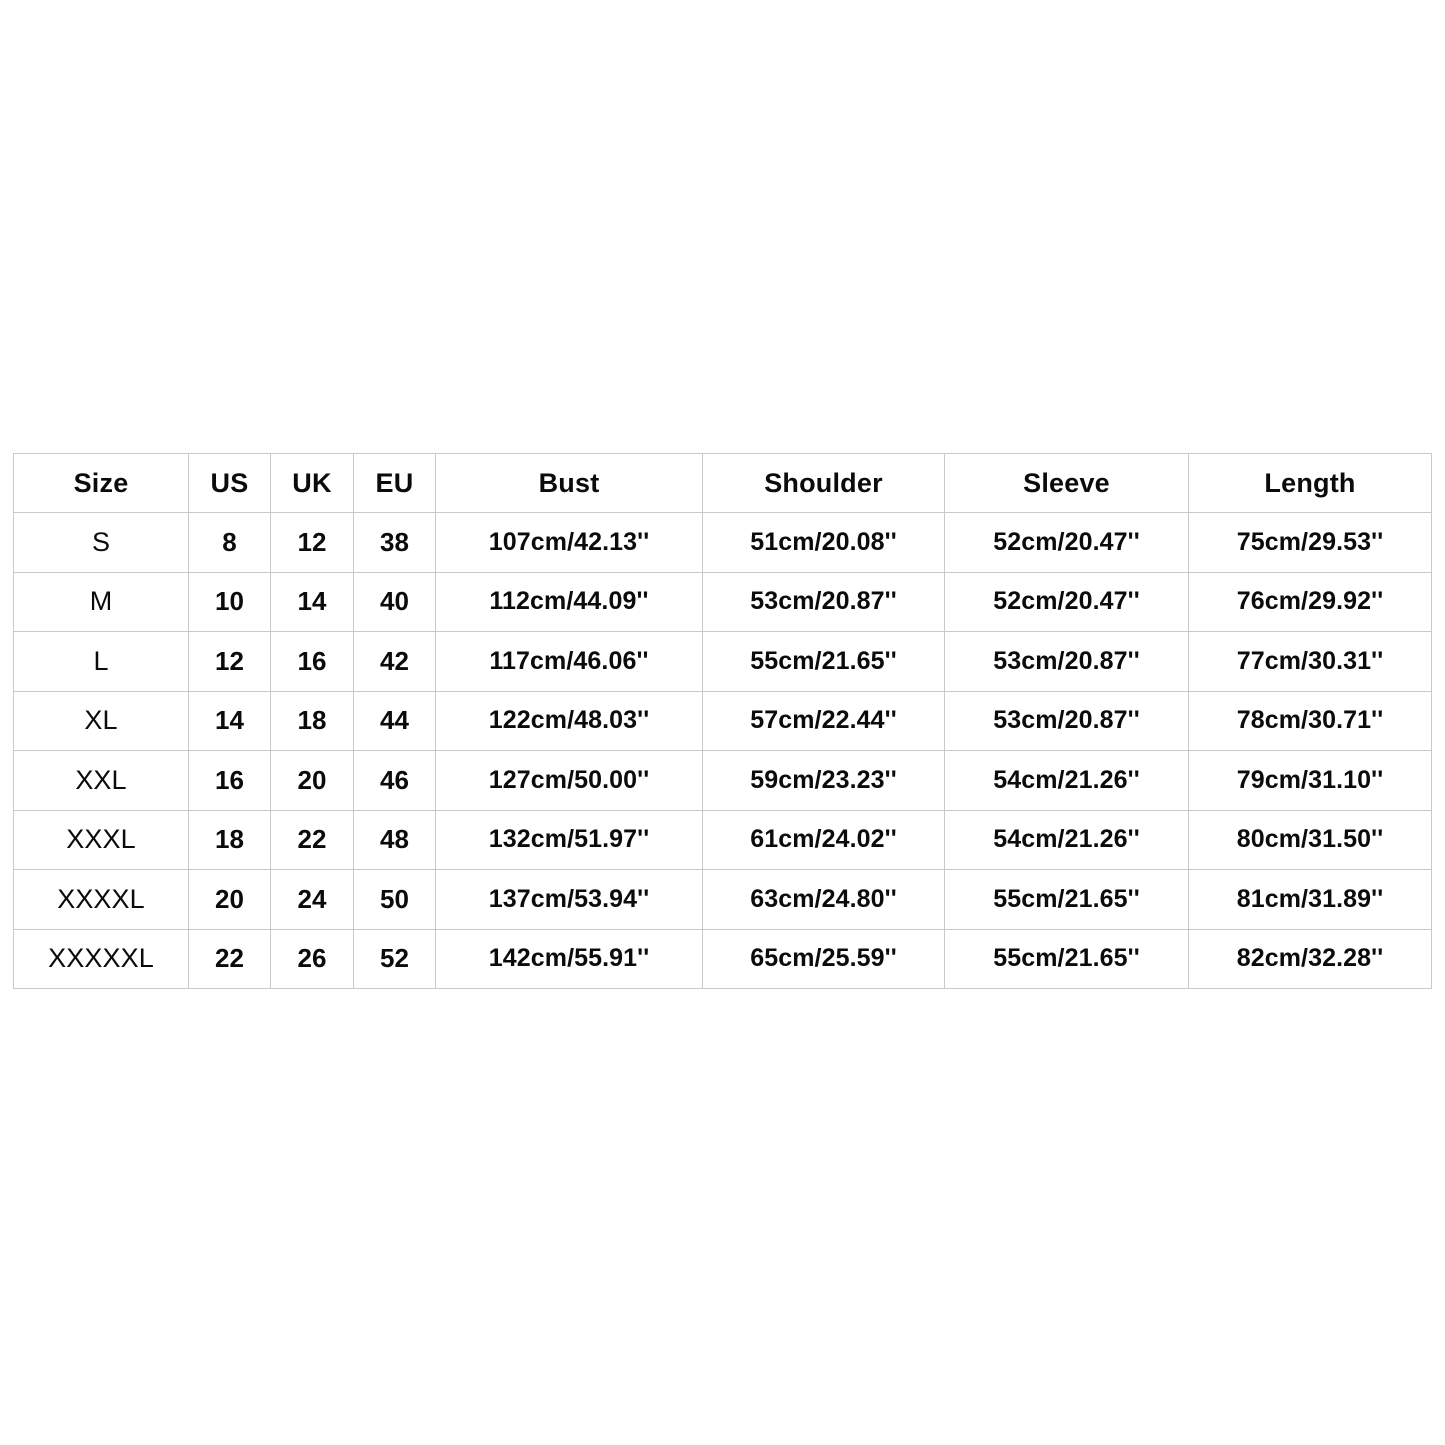  What do you see at coordinates (823, 661) in the screenshot?
I see `cell-shoulder: 55cm/21.65''` at bounding box center [823, 661].